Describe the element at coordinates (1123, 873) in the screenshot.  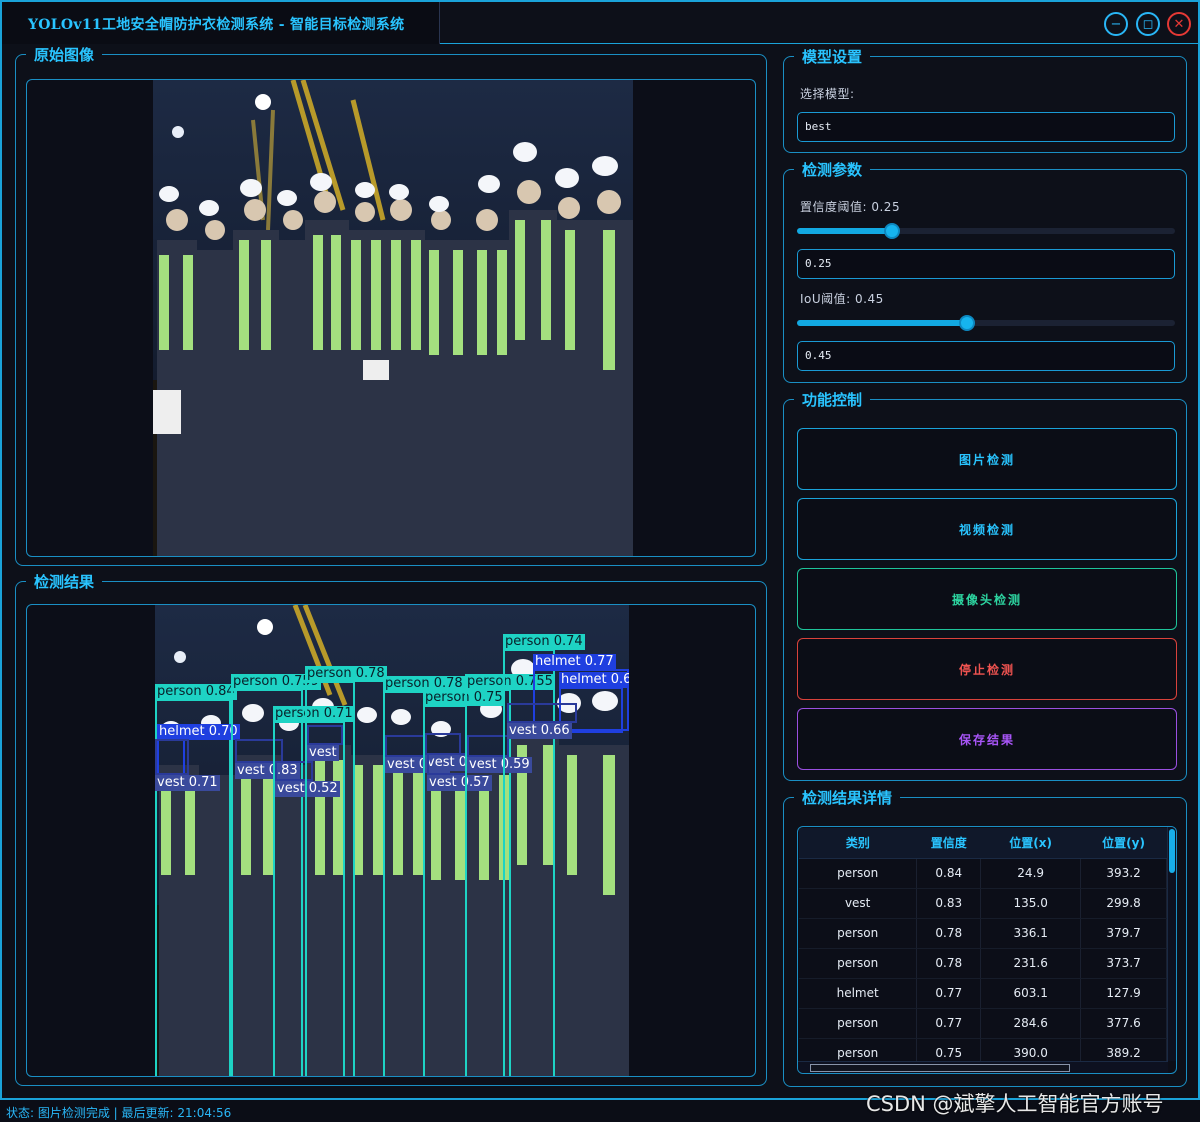
I see `table-cell: 393.2` at that location.